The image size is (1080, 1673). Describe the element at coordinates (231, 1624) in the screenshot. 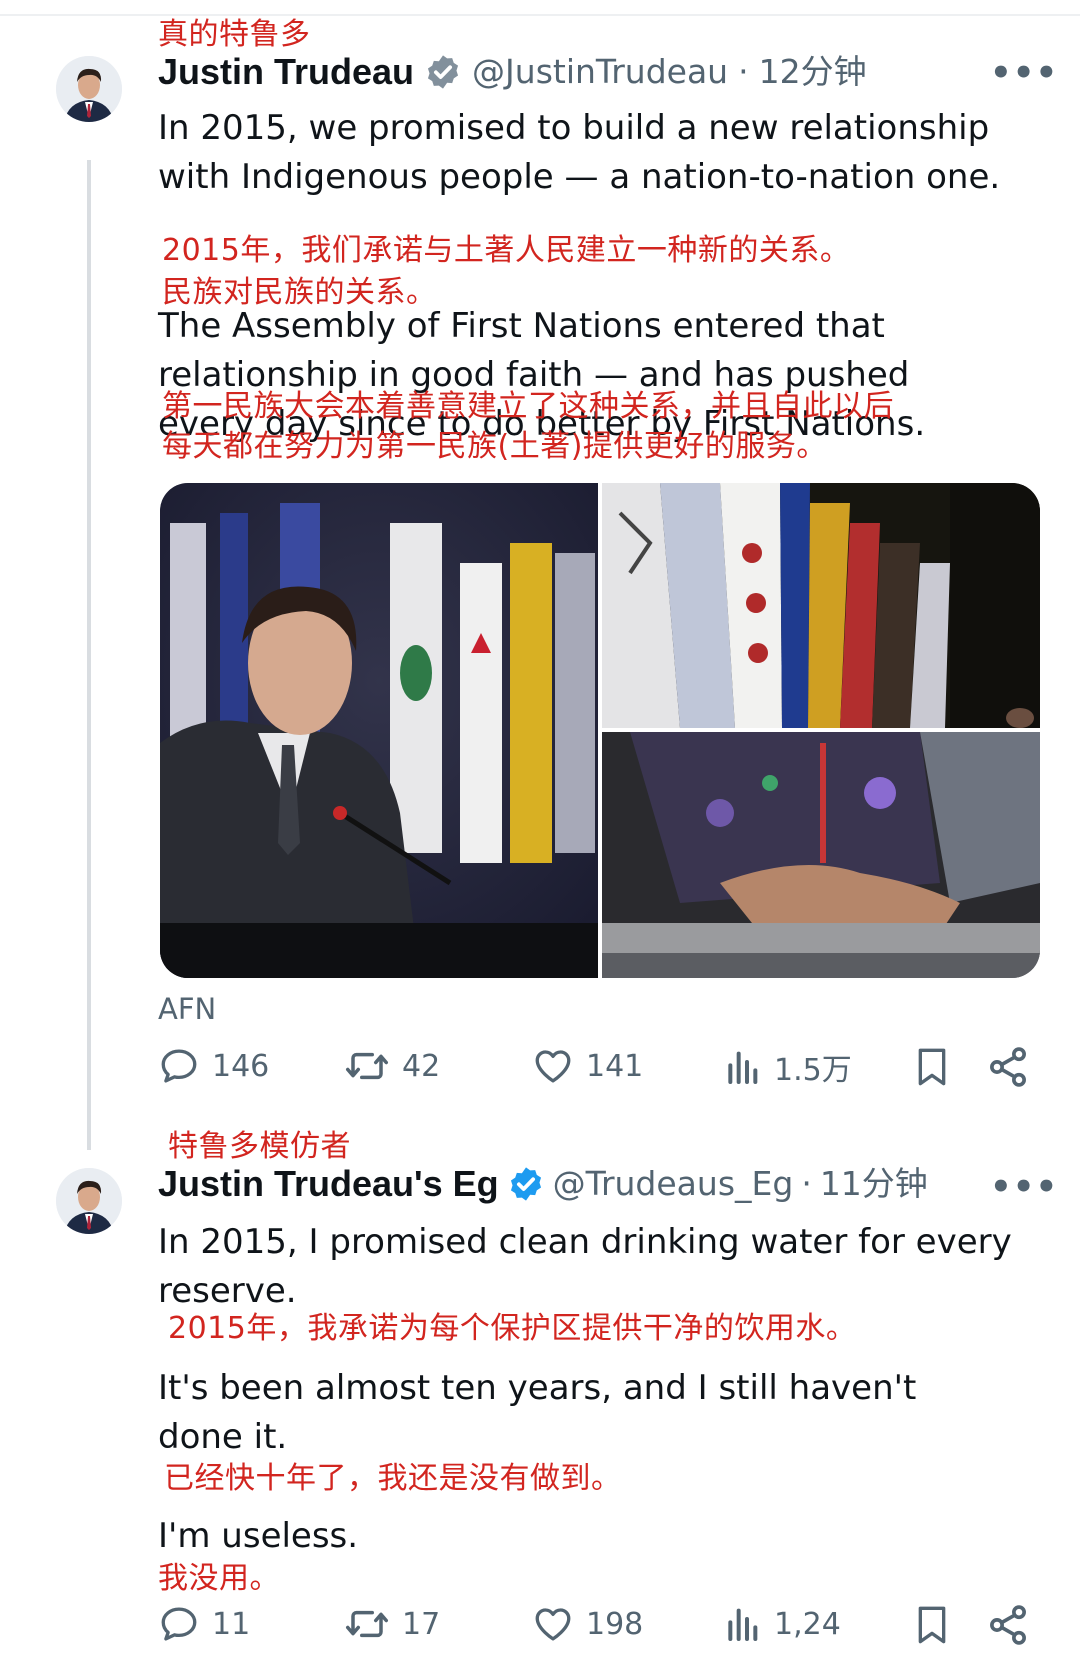

I see `reply-count: 11` at that location.